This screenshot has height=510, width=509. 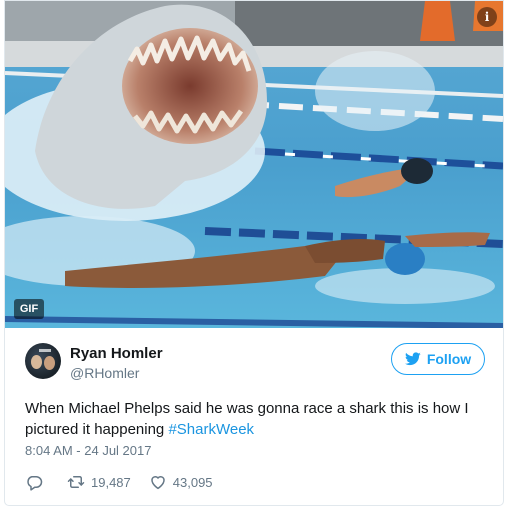 What do you see at coordinates (104, 373) in the screenshot?
I see `author-handle: @RHomler` at bounding box center [104, 373].